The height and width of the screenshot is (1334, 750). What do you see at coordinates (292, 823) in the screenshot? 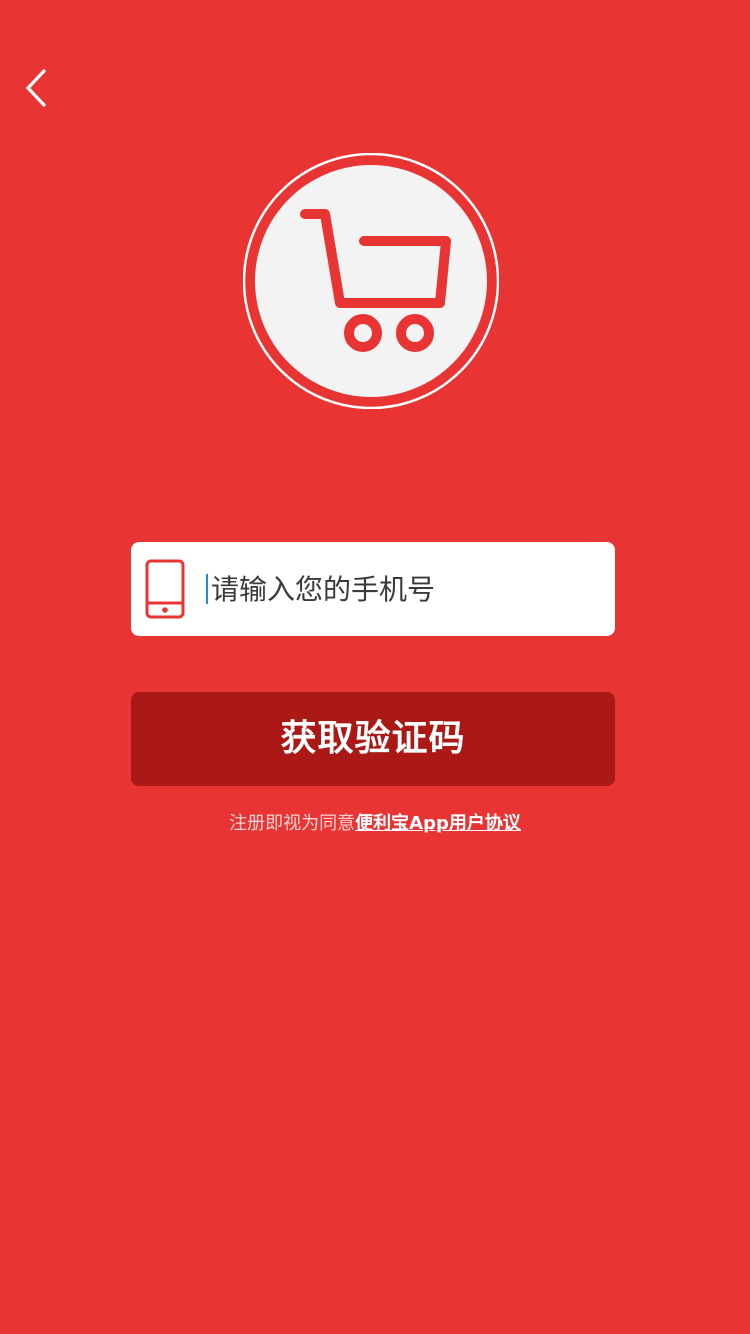
I see `agreement-prefix: 注册即视为同意` at bounding box center [292, 823].